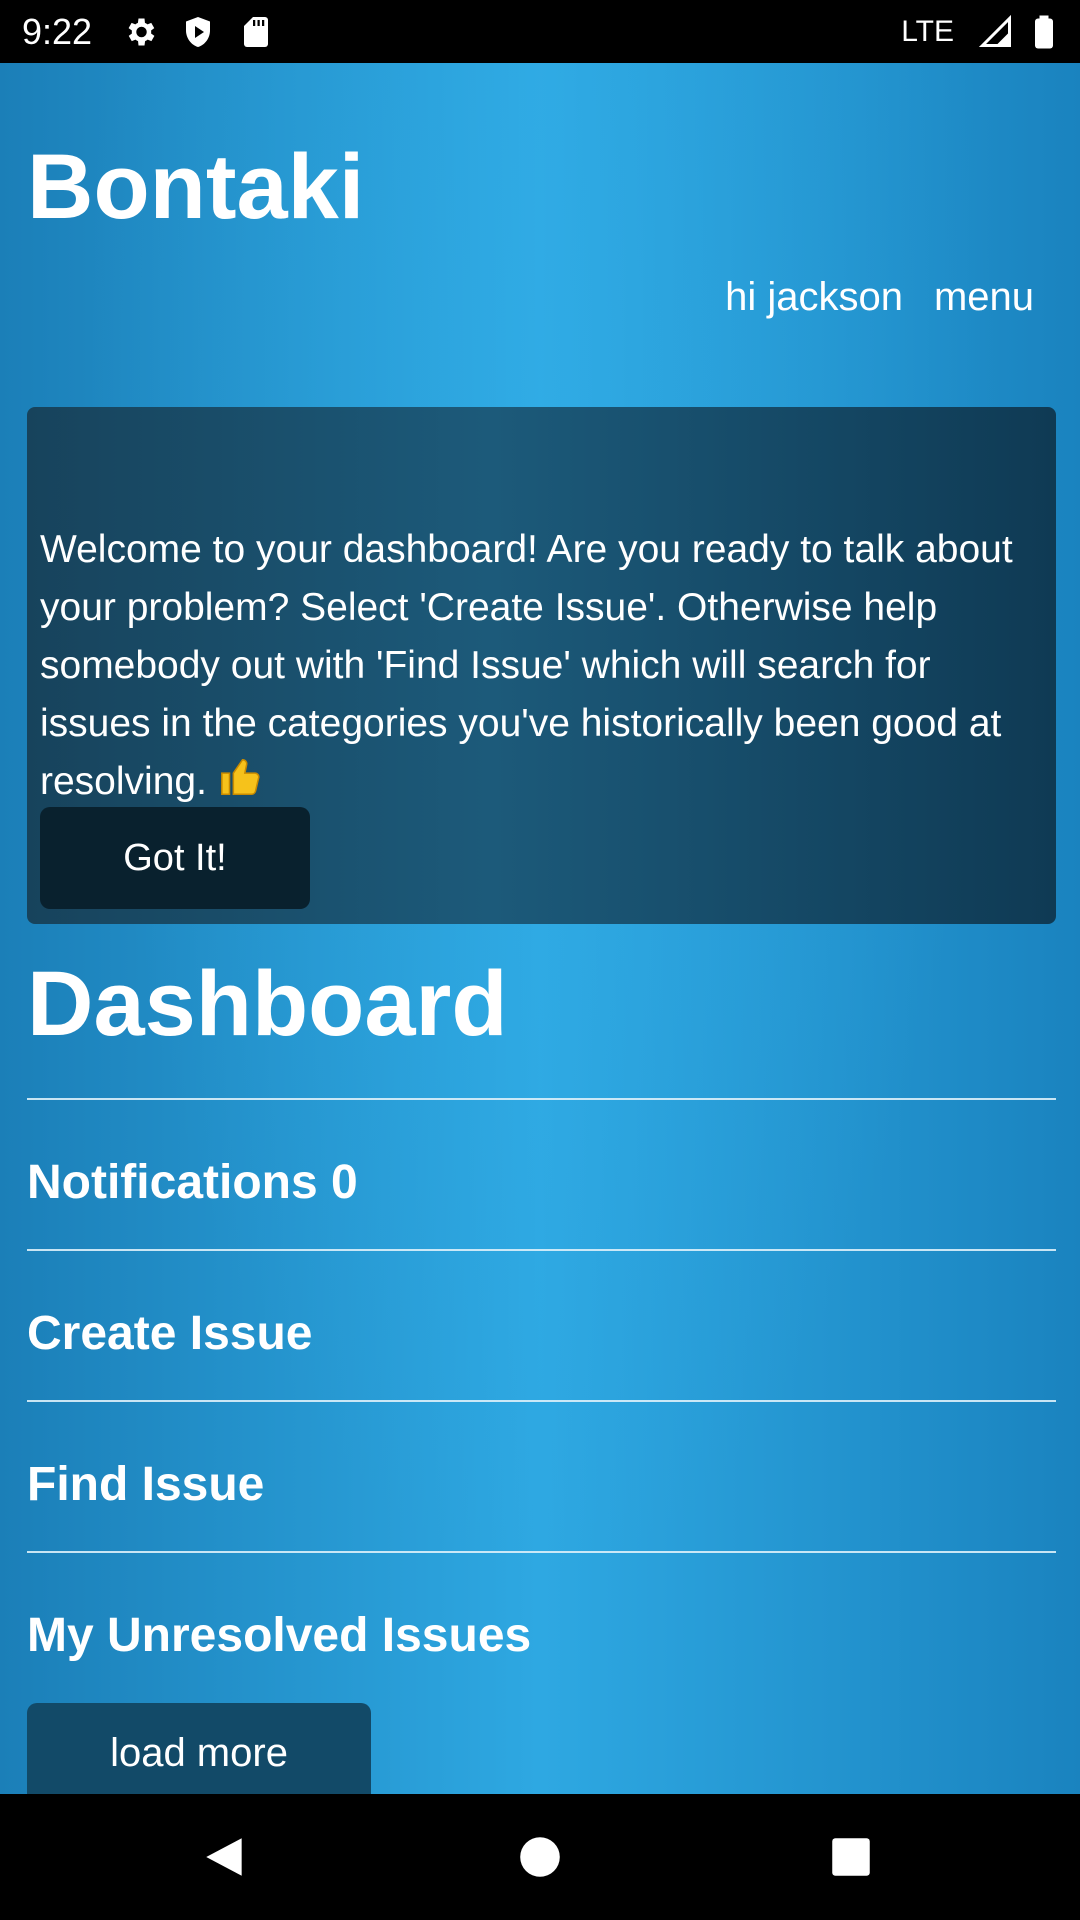  What do you see at coordinates (927, 31) in the screenshot?
I see `network-type-label: LTE` at bounding box center [927, 31].